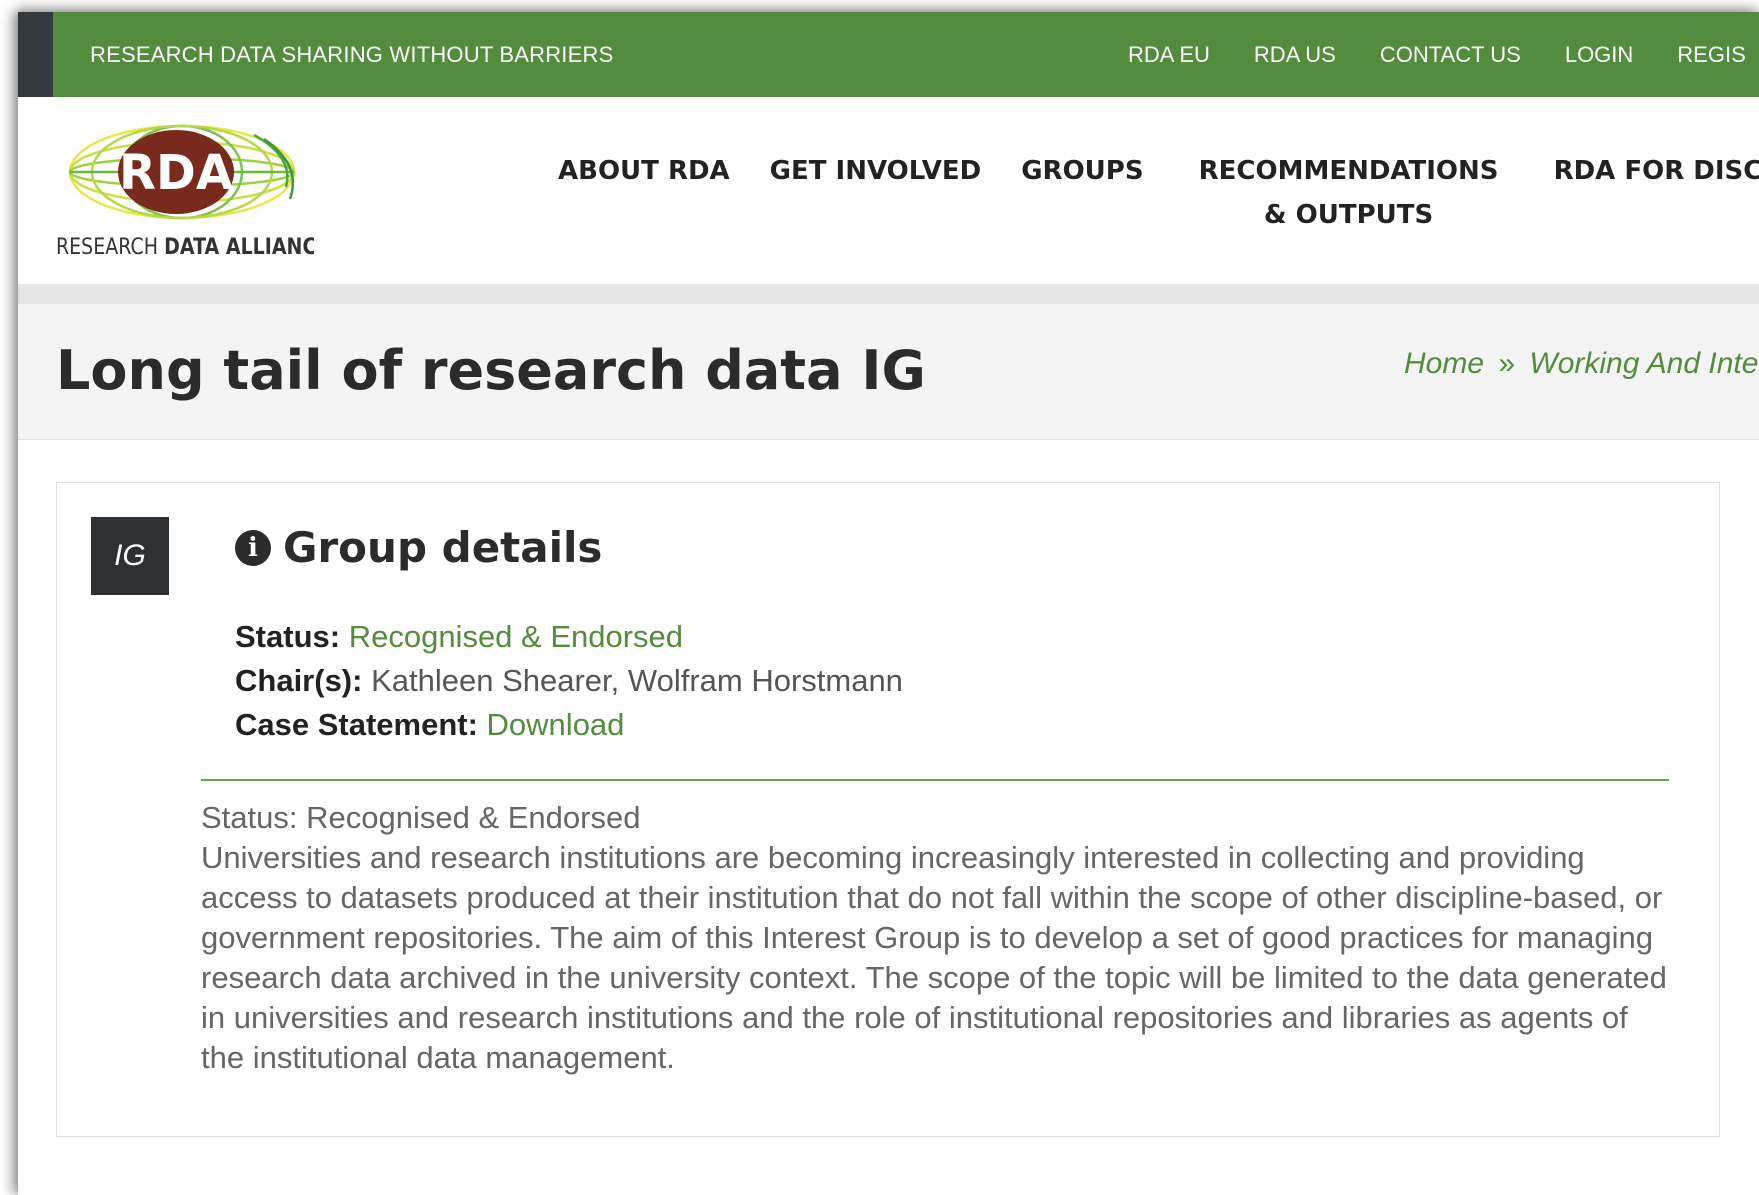 The height and width of the screenshot is (1195, 1759). I want to click on top-bar-dark-strip, so click(35, 54).